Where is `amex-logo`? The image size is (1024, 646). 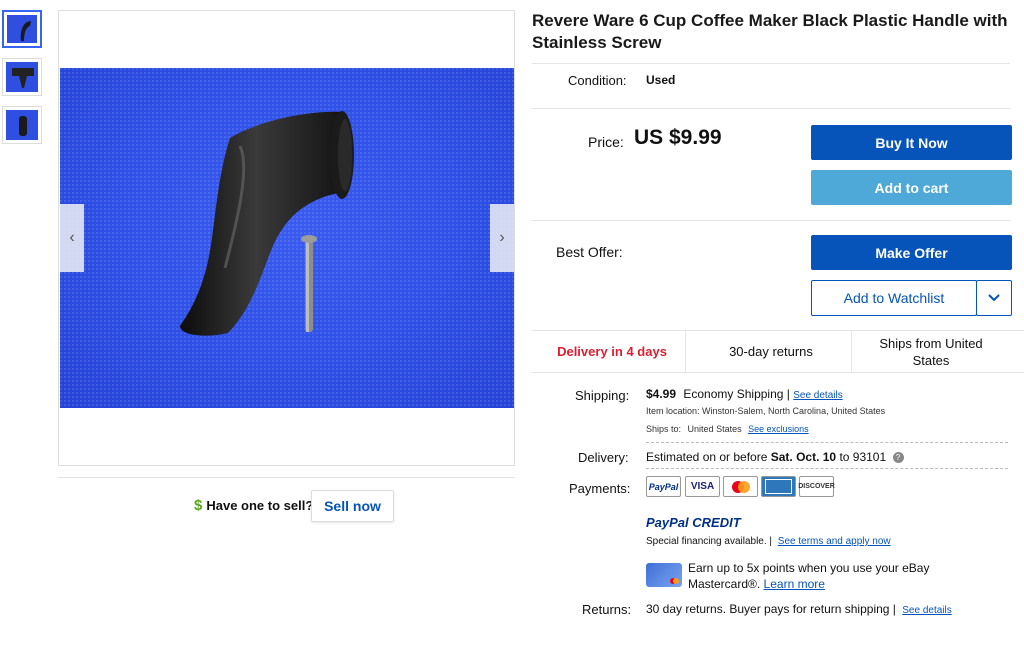 amex-logo is located at coordinates (778, 486).